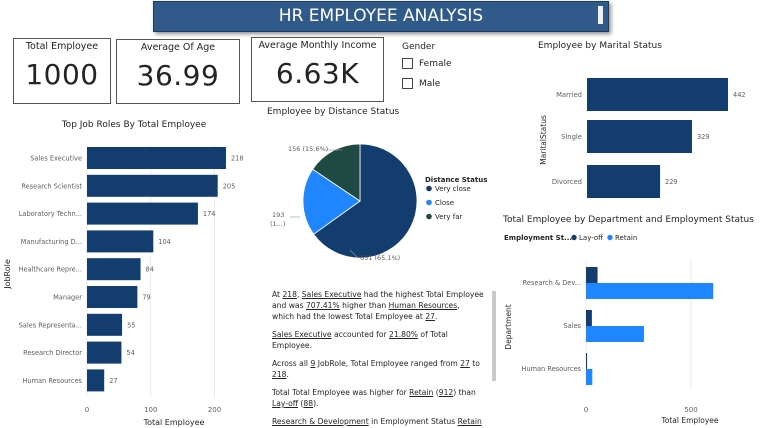 The width and height of the screenshot is (762, 428). What do you see at coordinates (56, 159) in the screenshot?
I see `category-label: Sales Executive` at bounding box center [56, 159].